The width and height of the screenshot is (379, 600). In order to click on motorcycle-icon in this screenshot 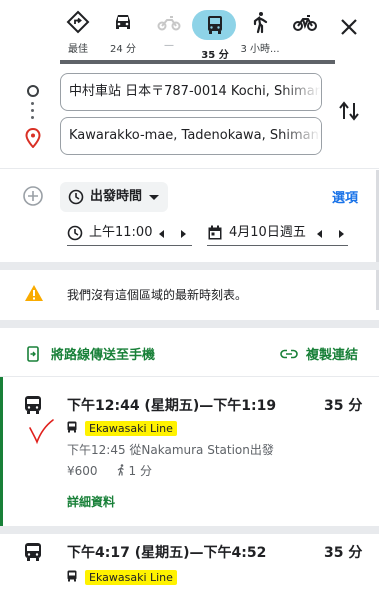, I will do `click(169, 23)`.